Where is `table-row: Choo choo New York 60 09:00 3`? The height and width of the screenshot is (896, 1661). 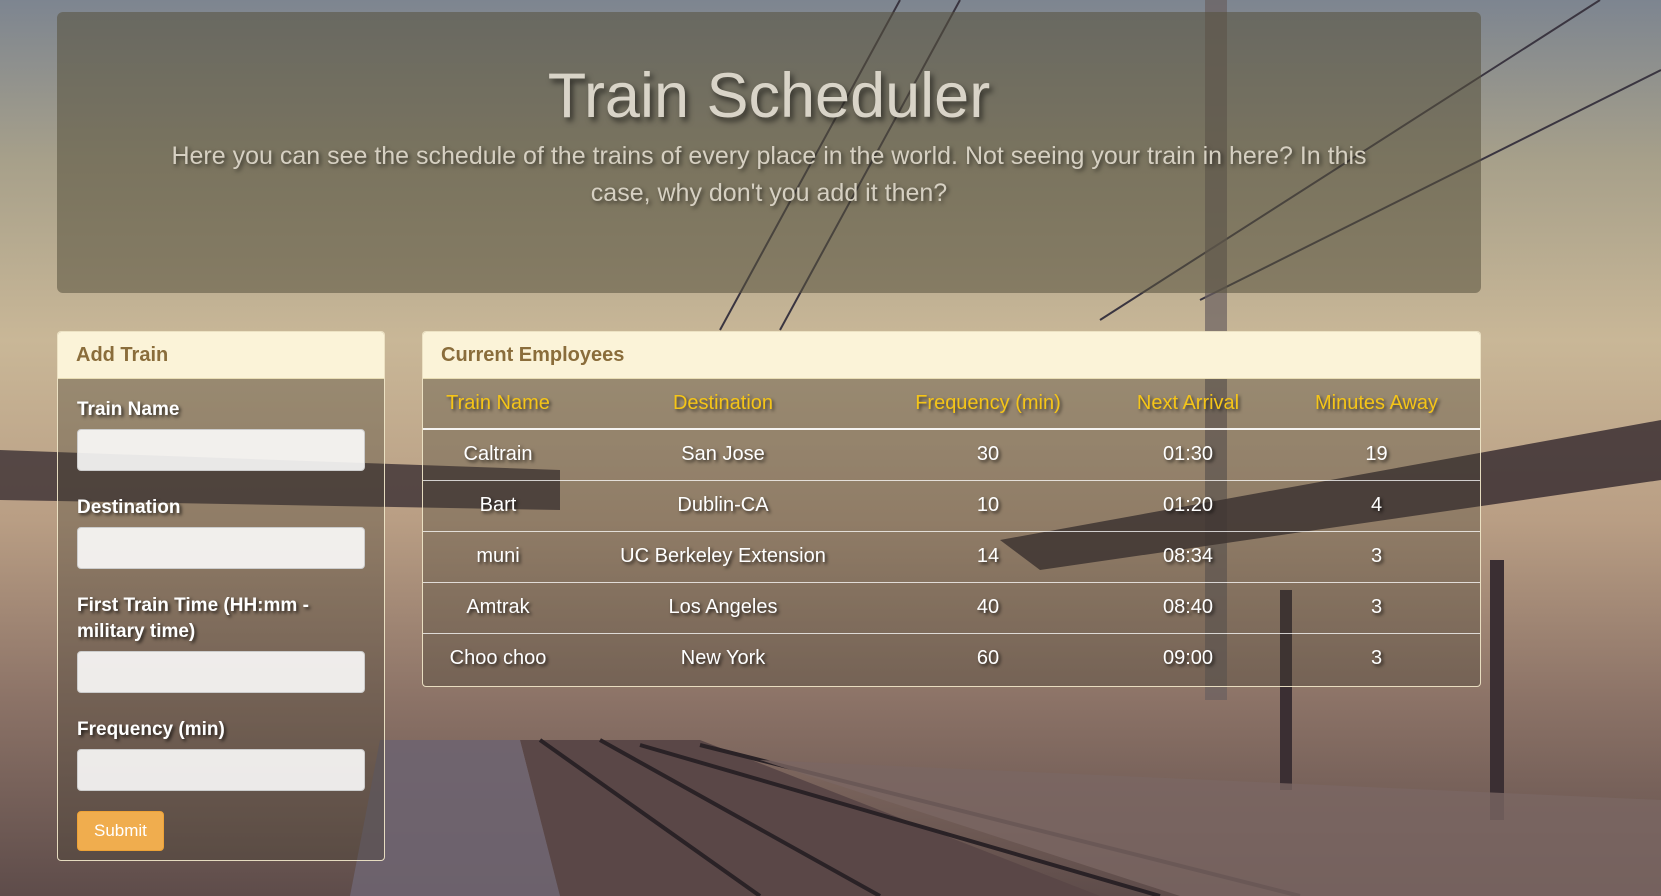
table-row: Choo choo New York 60 09:00 3 is located at coordinates (951, 658).